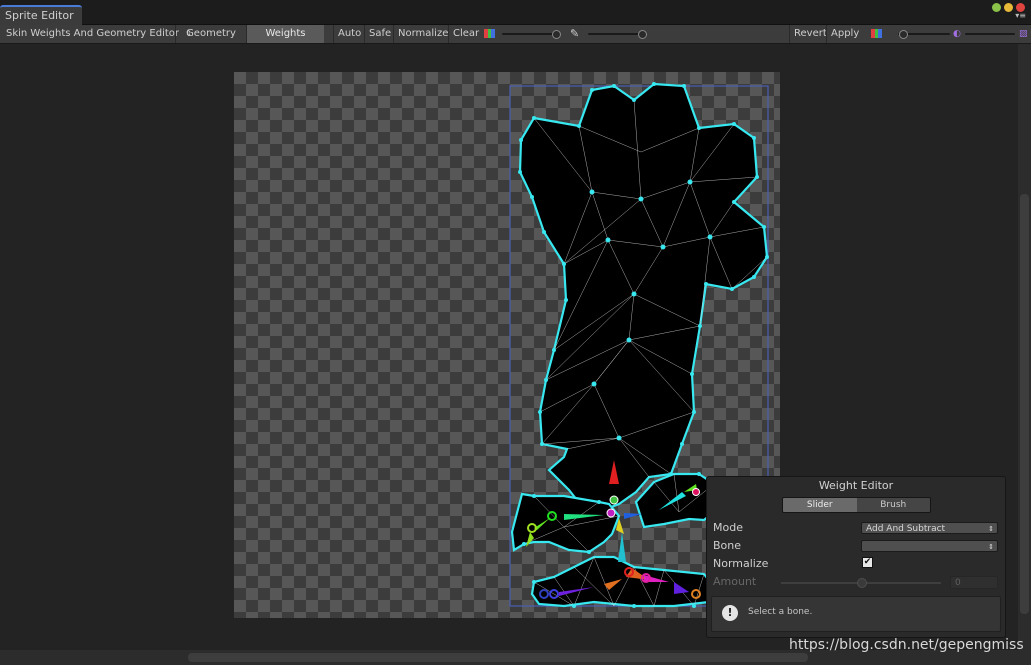  What do you see at coordinates (574, 34) in the screenshot?
I see `brush-icon: ✎` at bounding box center [574, 34].